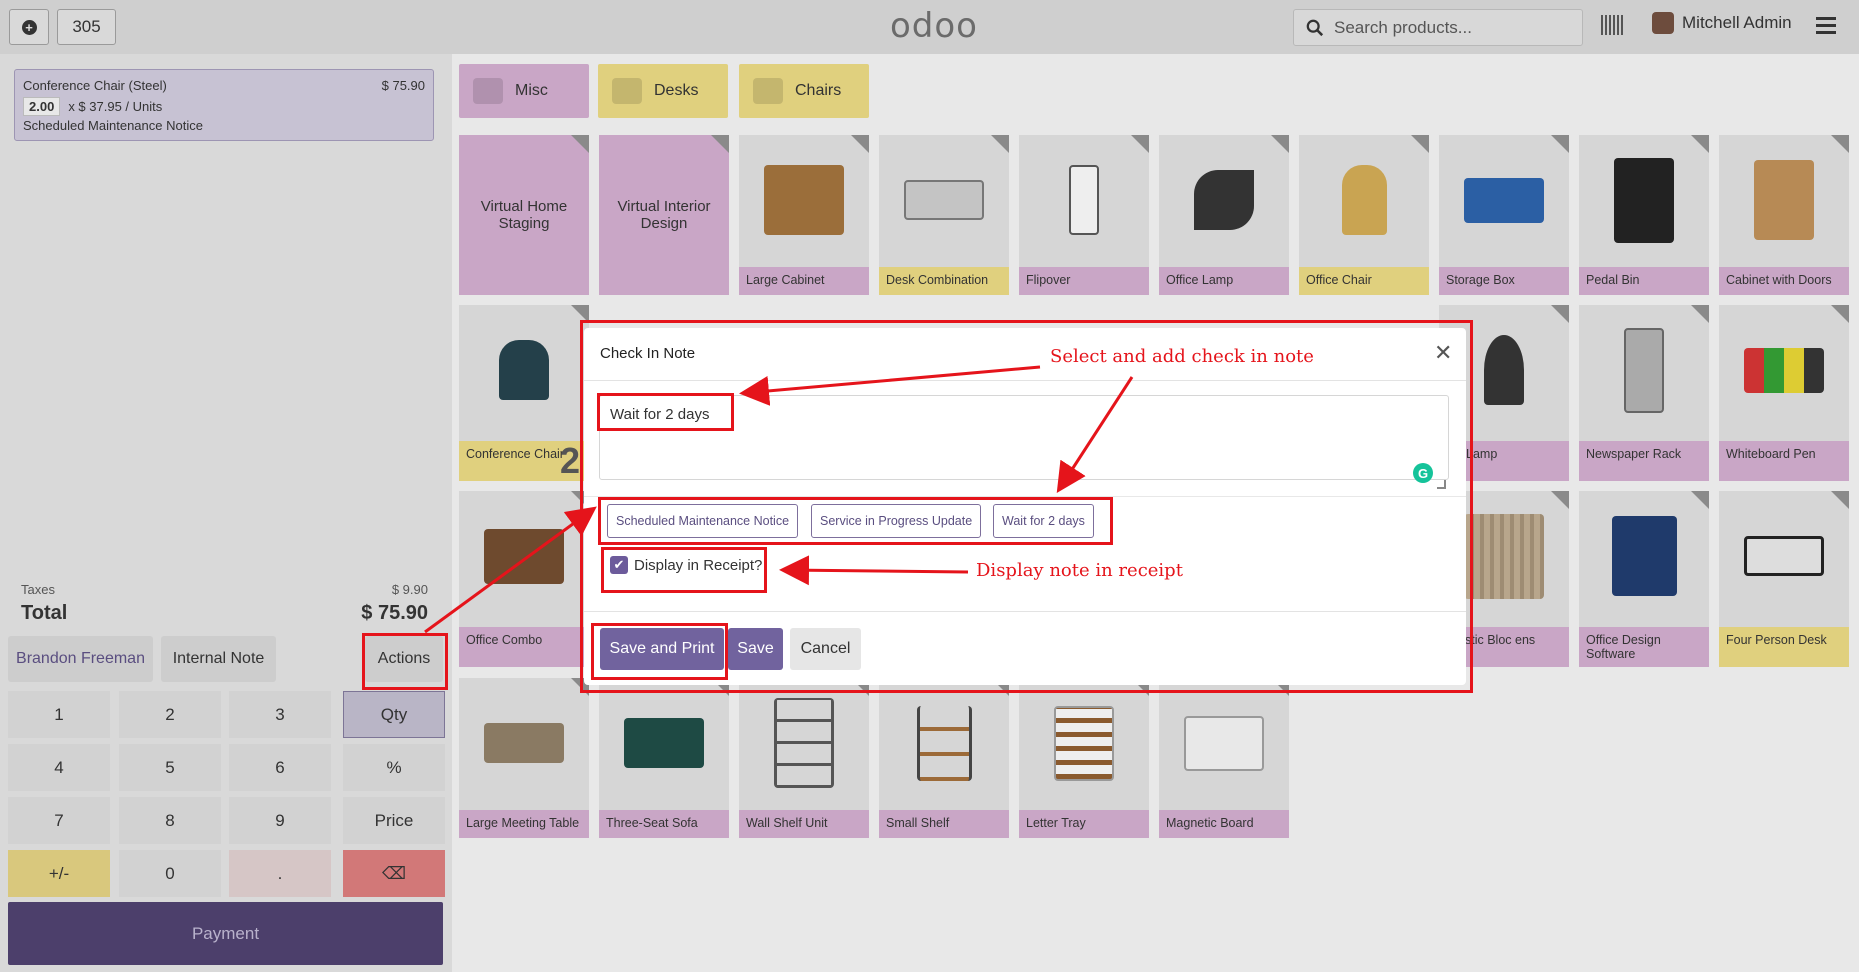 The image size is (1859, 972). I want to click on arrow-to-note, so click(890, 385).